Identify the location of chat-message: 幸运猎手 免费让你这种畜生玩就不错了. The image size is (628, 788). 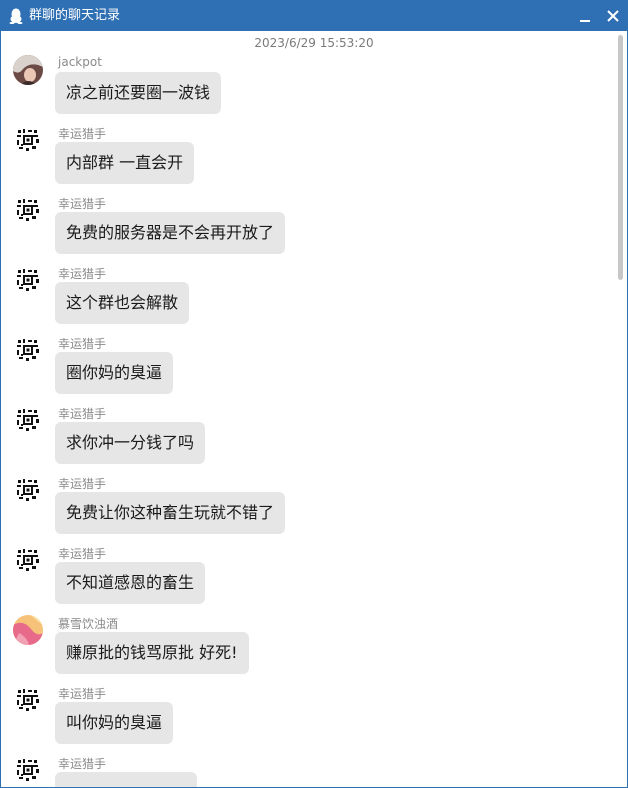
(306, 510).